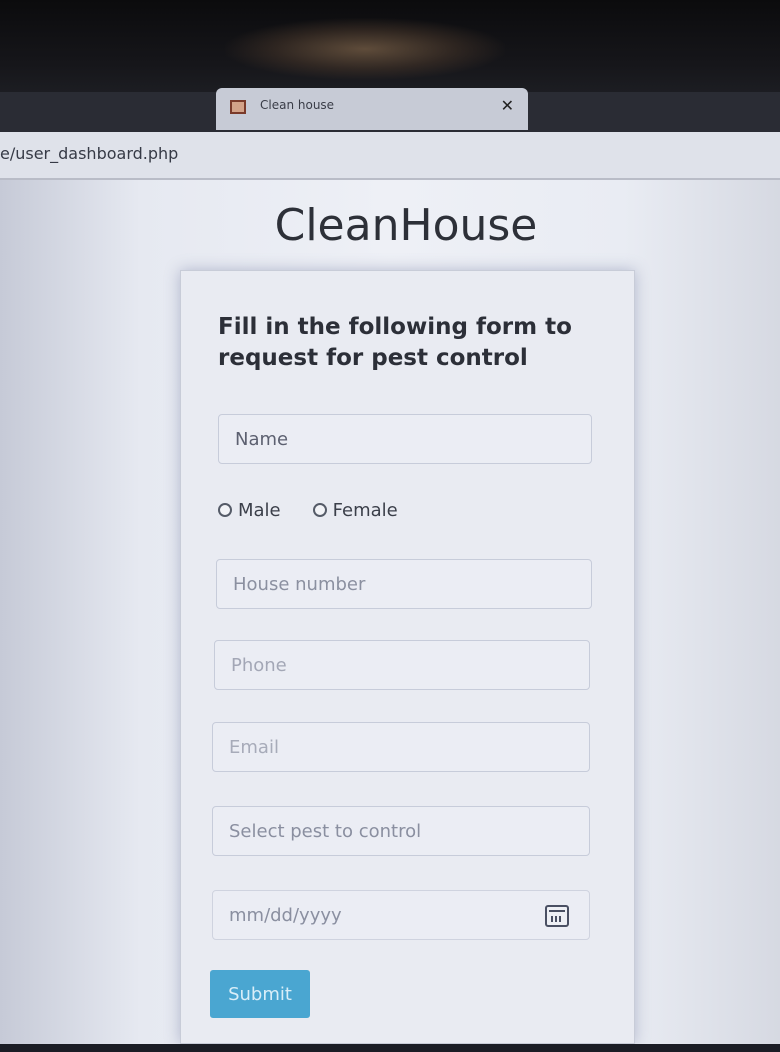 The image size is (780, 1052). I want to click on tab-title: Clean house, so click(297, 105).